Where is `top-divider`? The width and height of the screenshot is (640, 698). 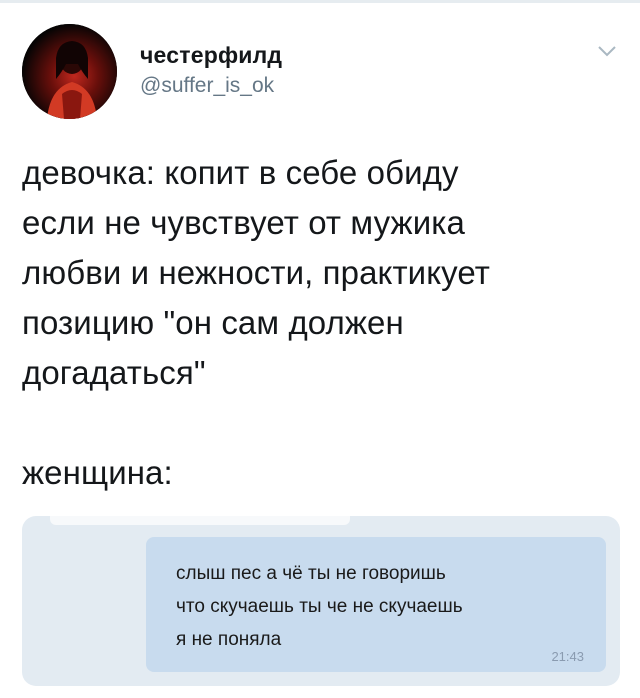 top-divider is located at coordinates (320, 1).